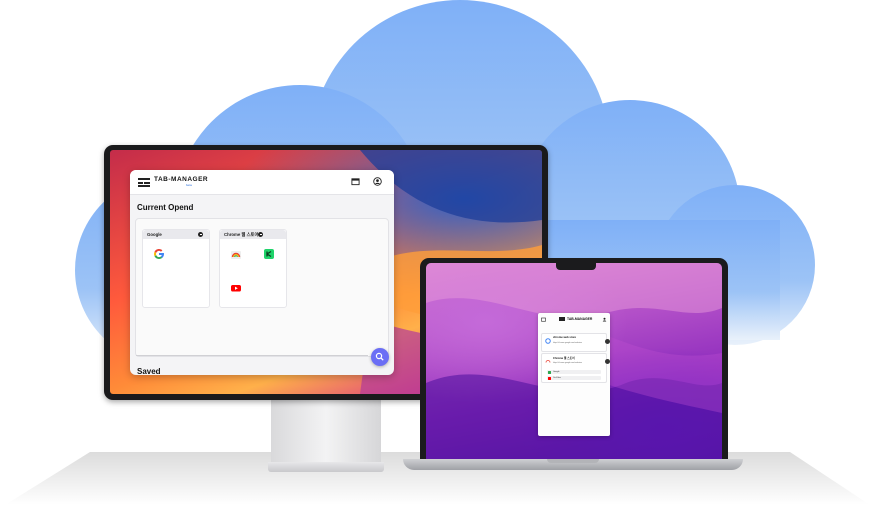 Image resolution: width=875 pixels, height=518 pixels. Describe the element at coordinates (576, 266) in the screenshot. I see `laptop-notch` at that location.